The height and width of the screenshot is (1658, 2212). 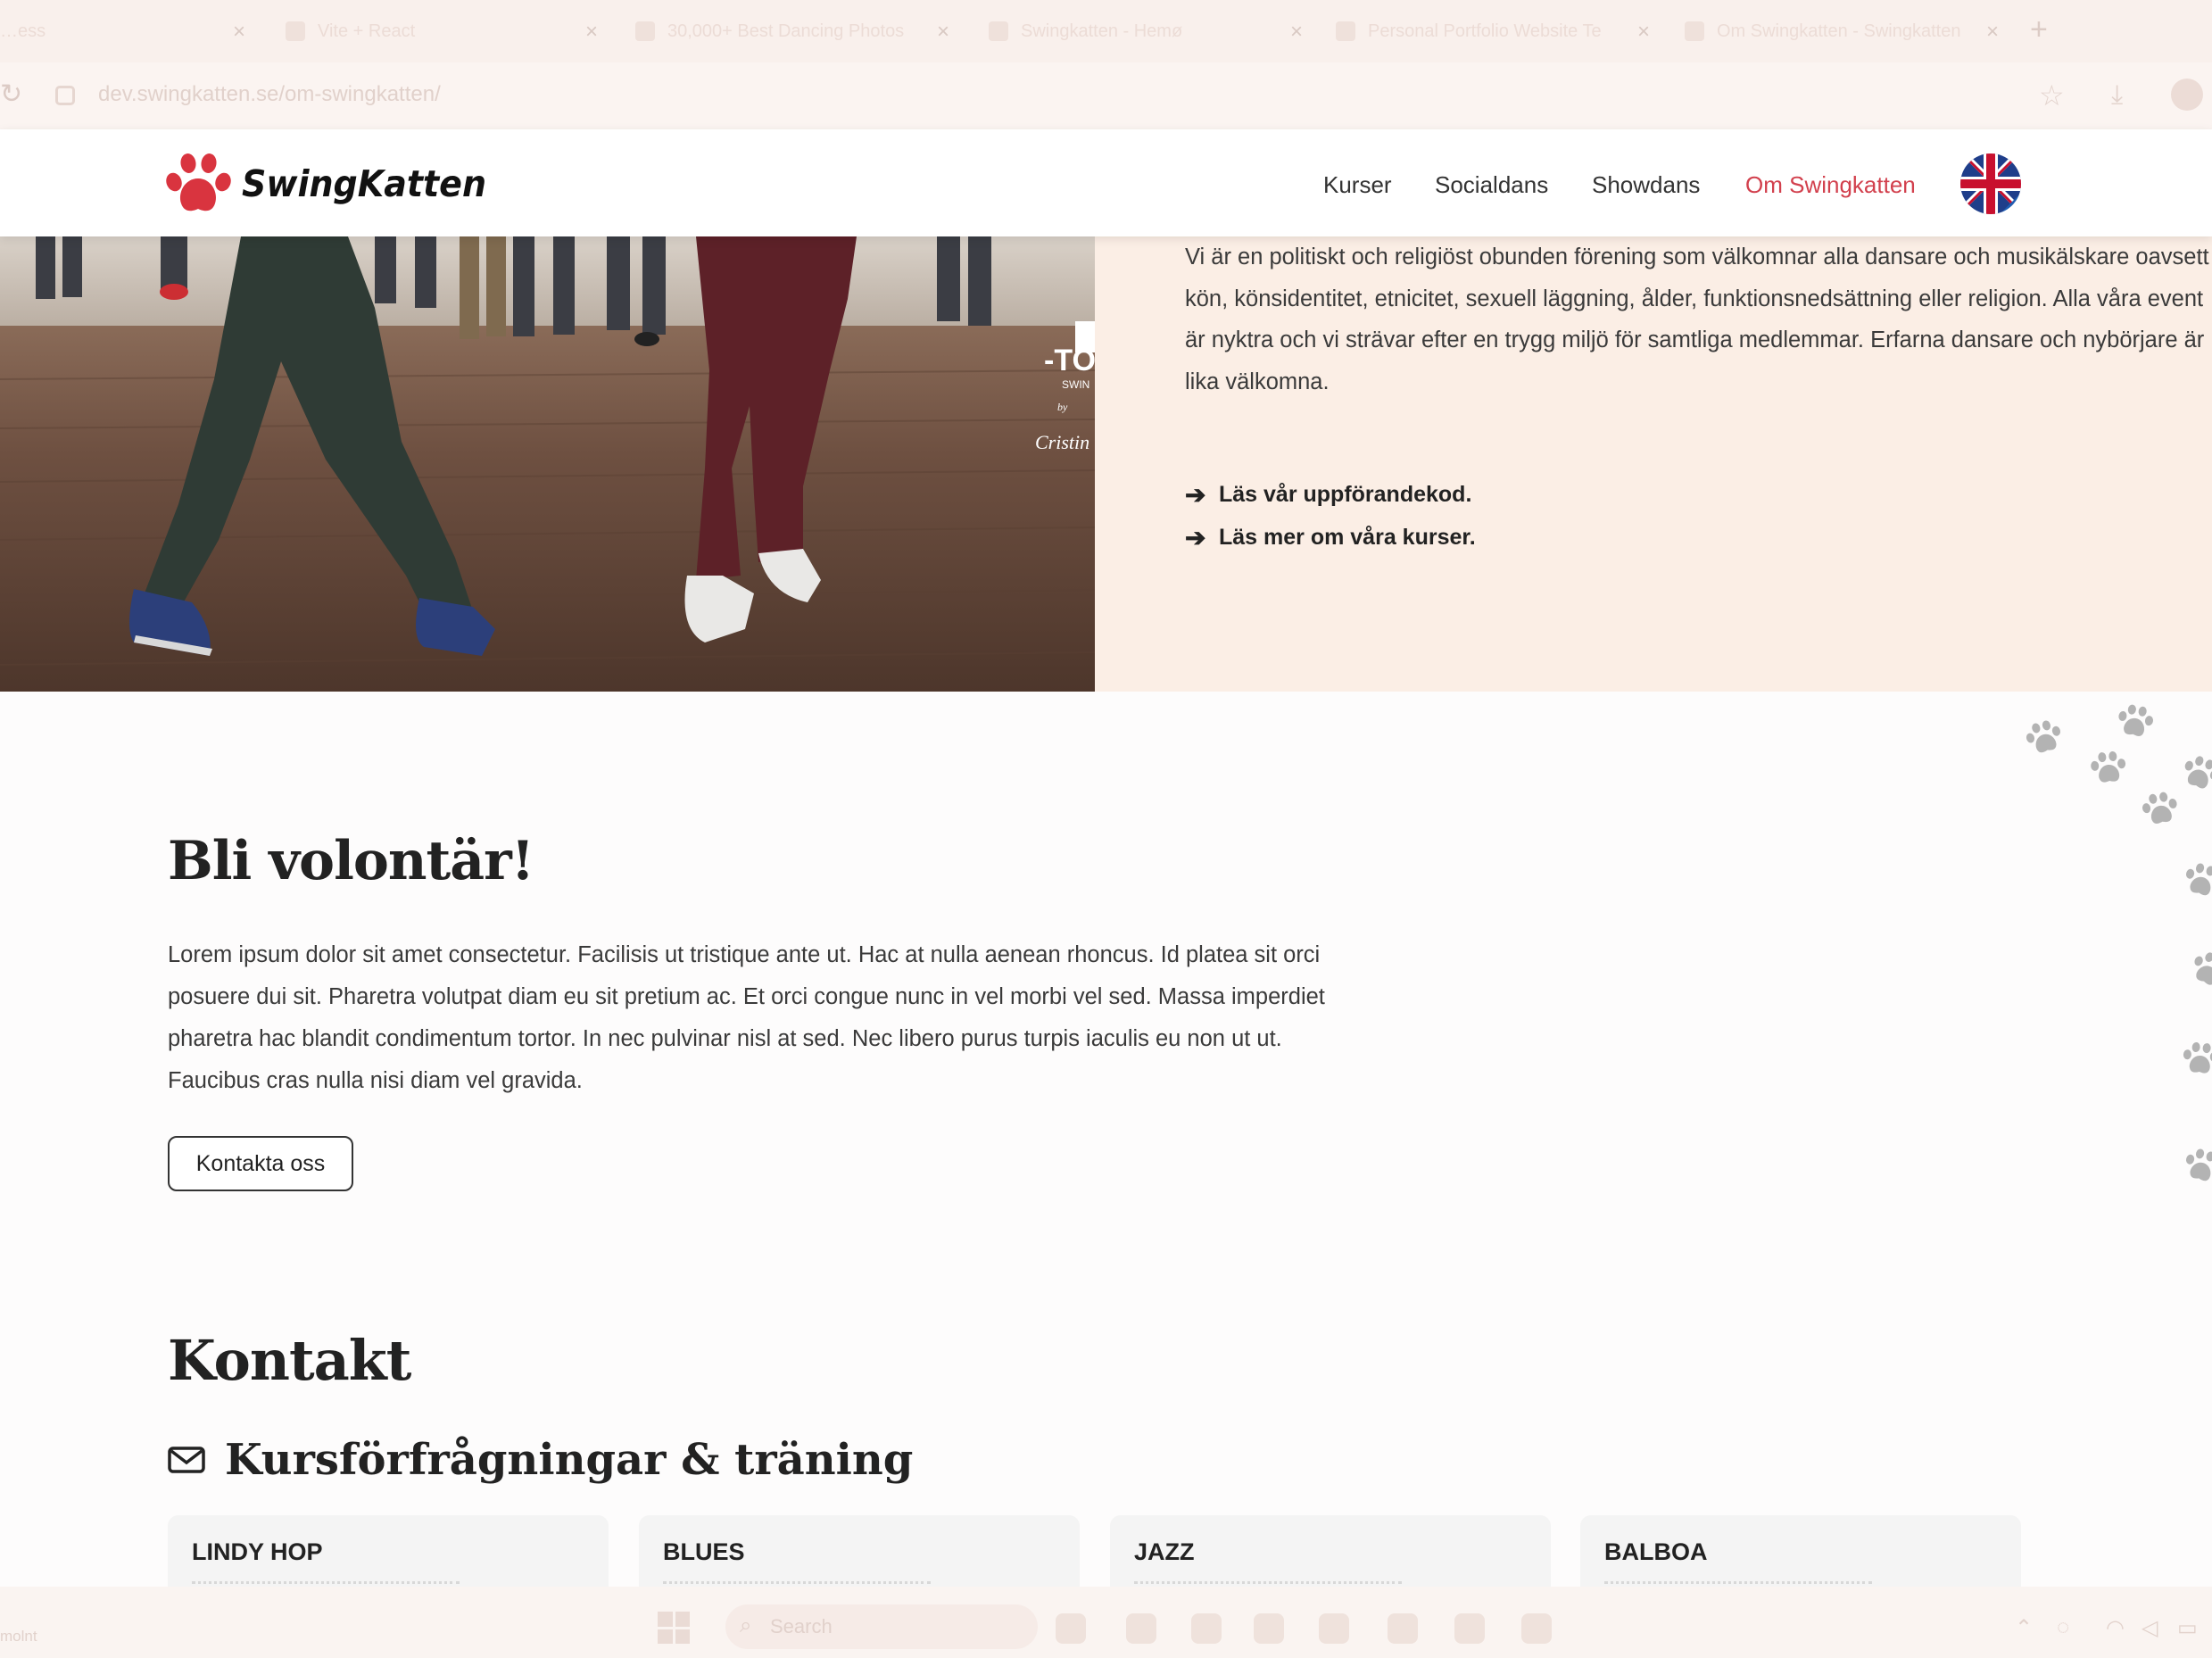 What do you see at coordinates (1346, 494) in the screenshot?
I see `link-label: Läs vår uppförandekod.` at bounding box center [1346, 494].